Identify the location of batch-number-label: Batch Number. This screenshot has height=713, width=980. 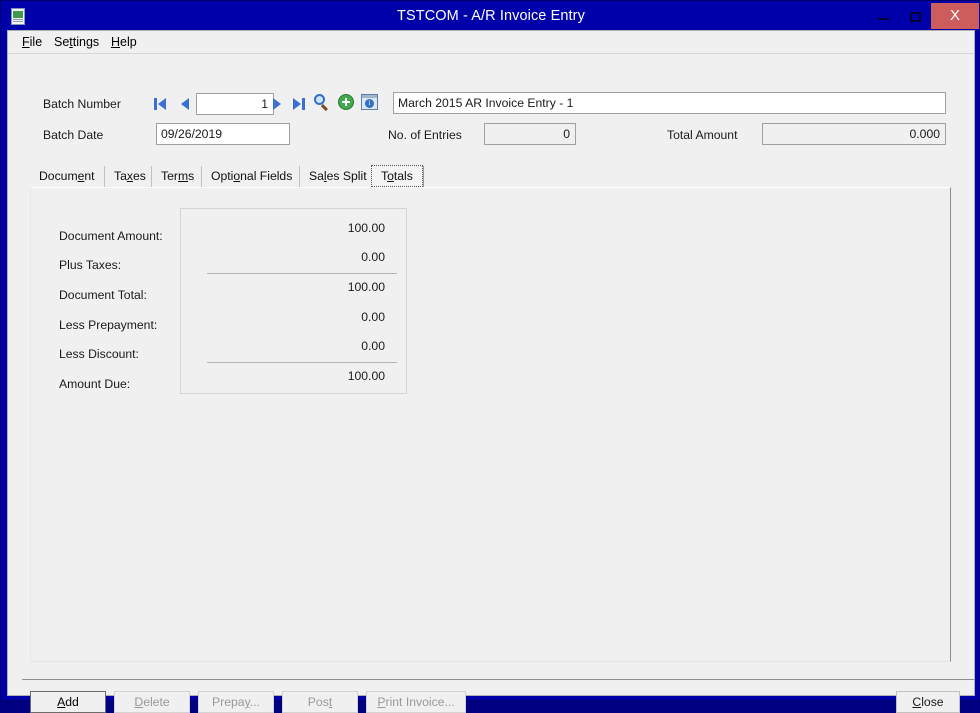
(82, 104).